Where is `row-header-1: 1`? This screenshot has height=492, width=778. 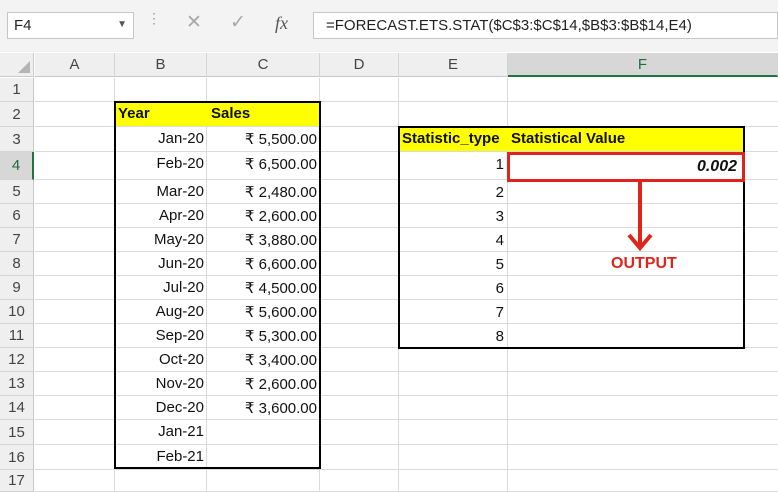
row-header-1: 1 is located at coordinates (17, 90).